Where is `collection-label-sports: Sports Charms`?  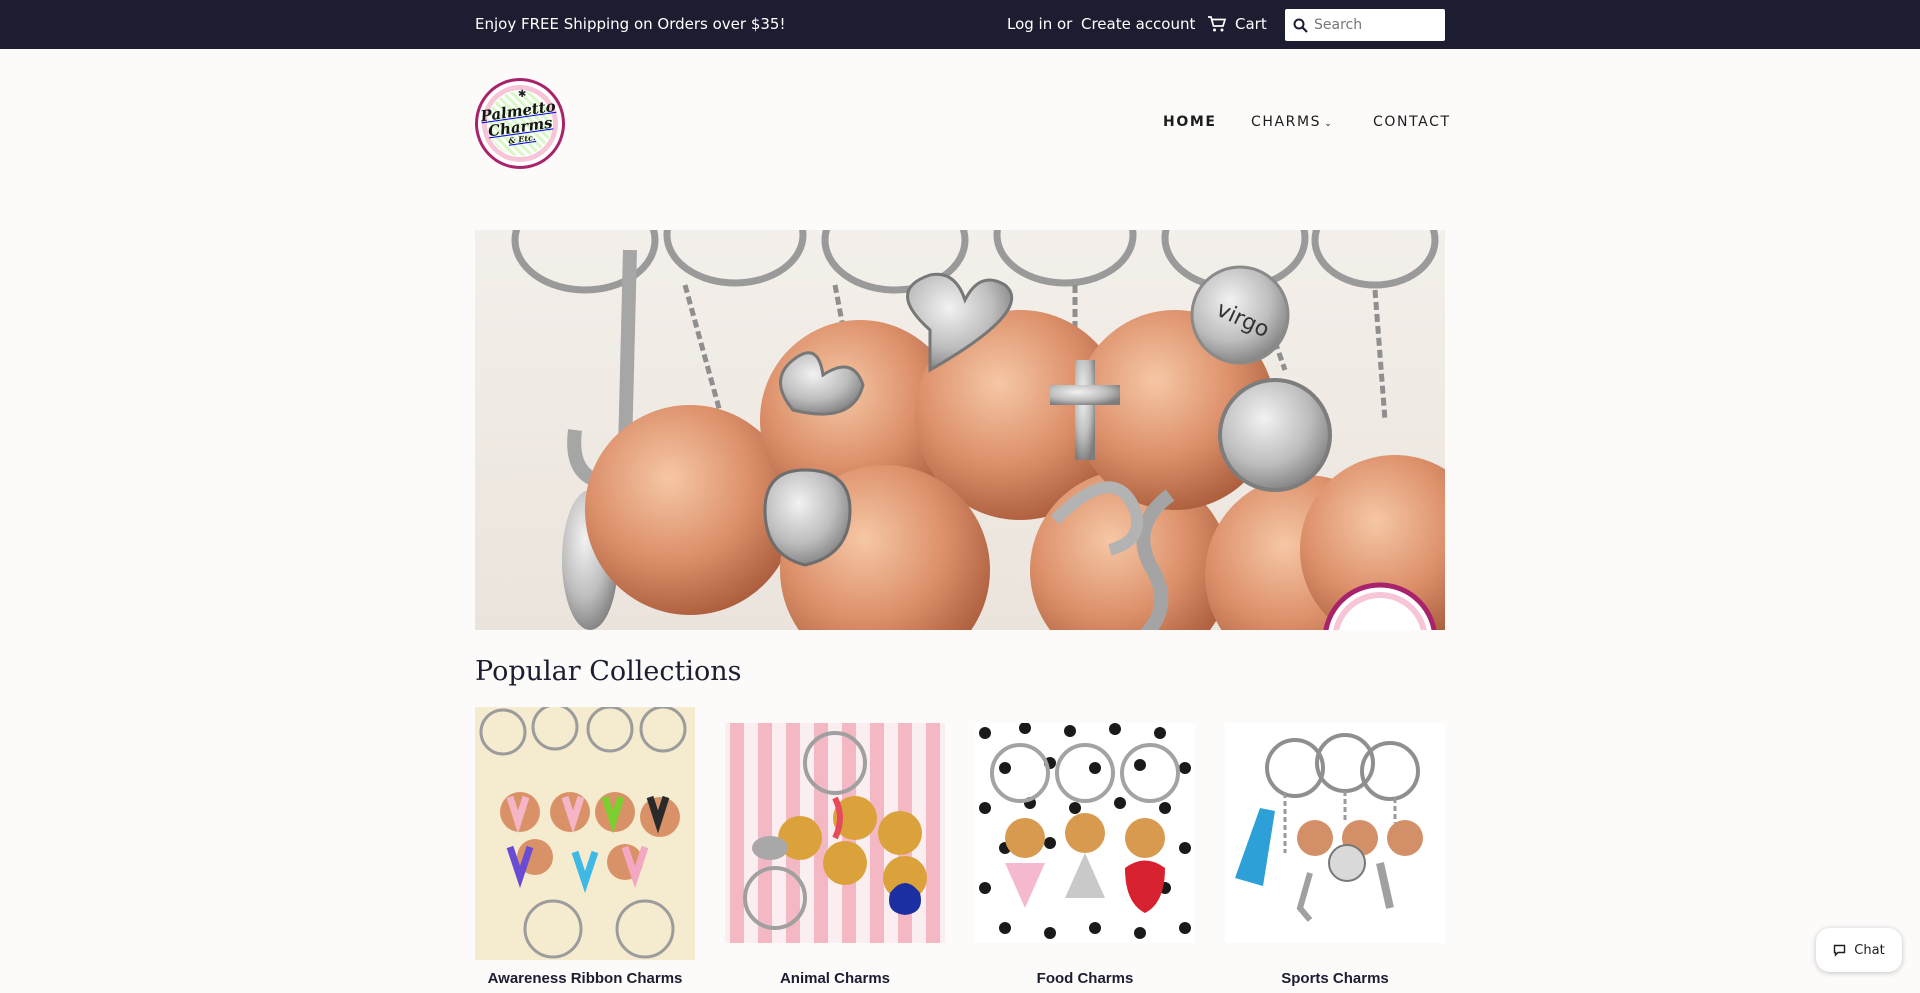 collection-label-sports: Sports Charms is located at coordinates (1335, 978).